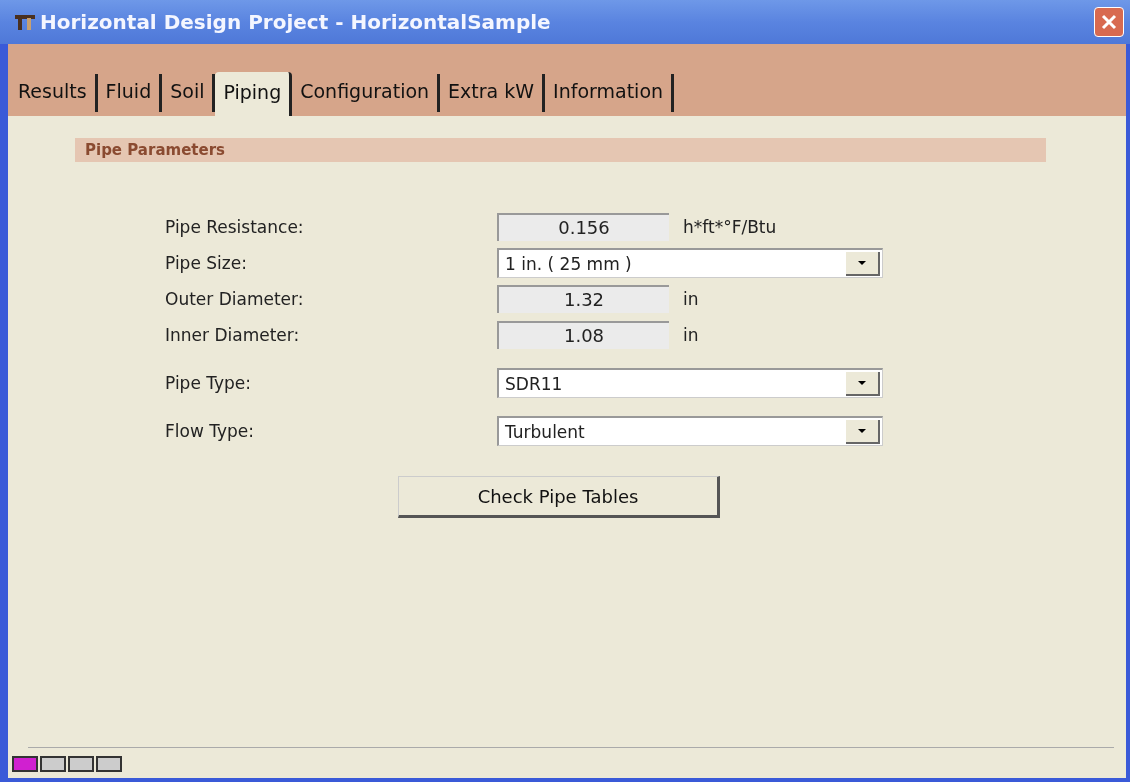  What do you see at coordinates (560, 150) in the screenshot?
I see `section-header: Pipe Parameters` at bounding box center [560, 150].